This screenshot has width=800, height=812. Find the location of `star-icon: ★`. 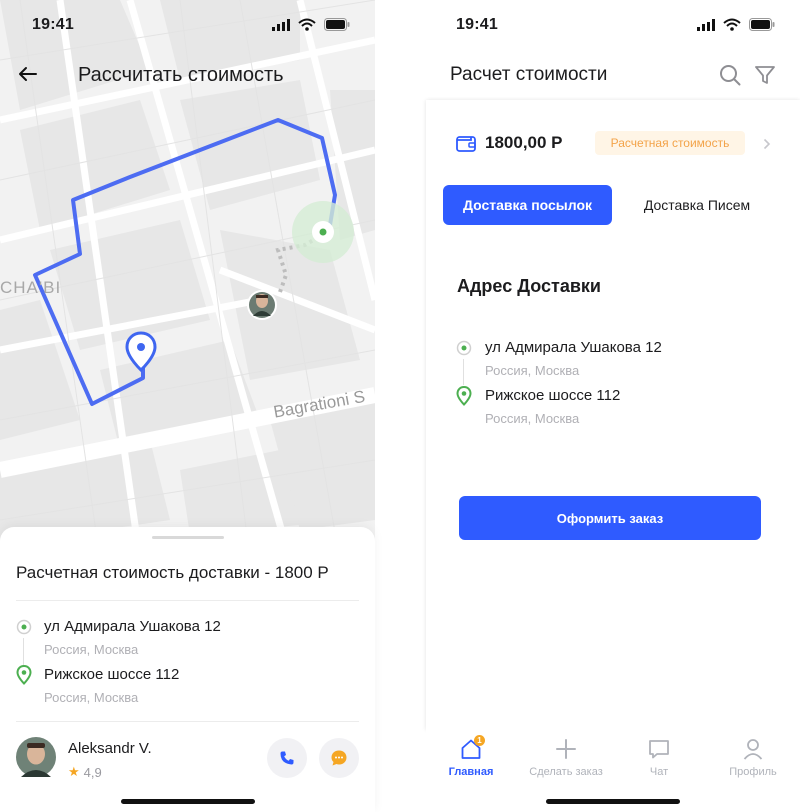

star-icon: ★ is located at coordinates (74, 771).